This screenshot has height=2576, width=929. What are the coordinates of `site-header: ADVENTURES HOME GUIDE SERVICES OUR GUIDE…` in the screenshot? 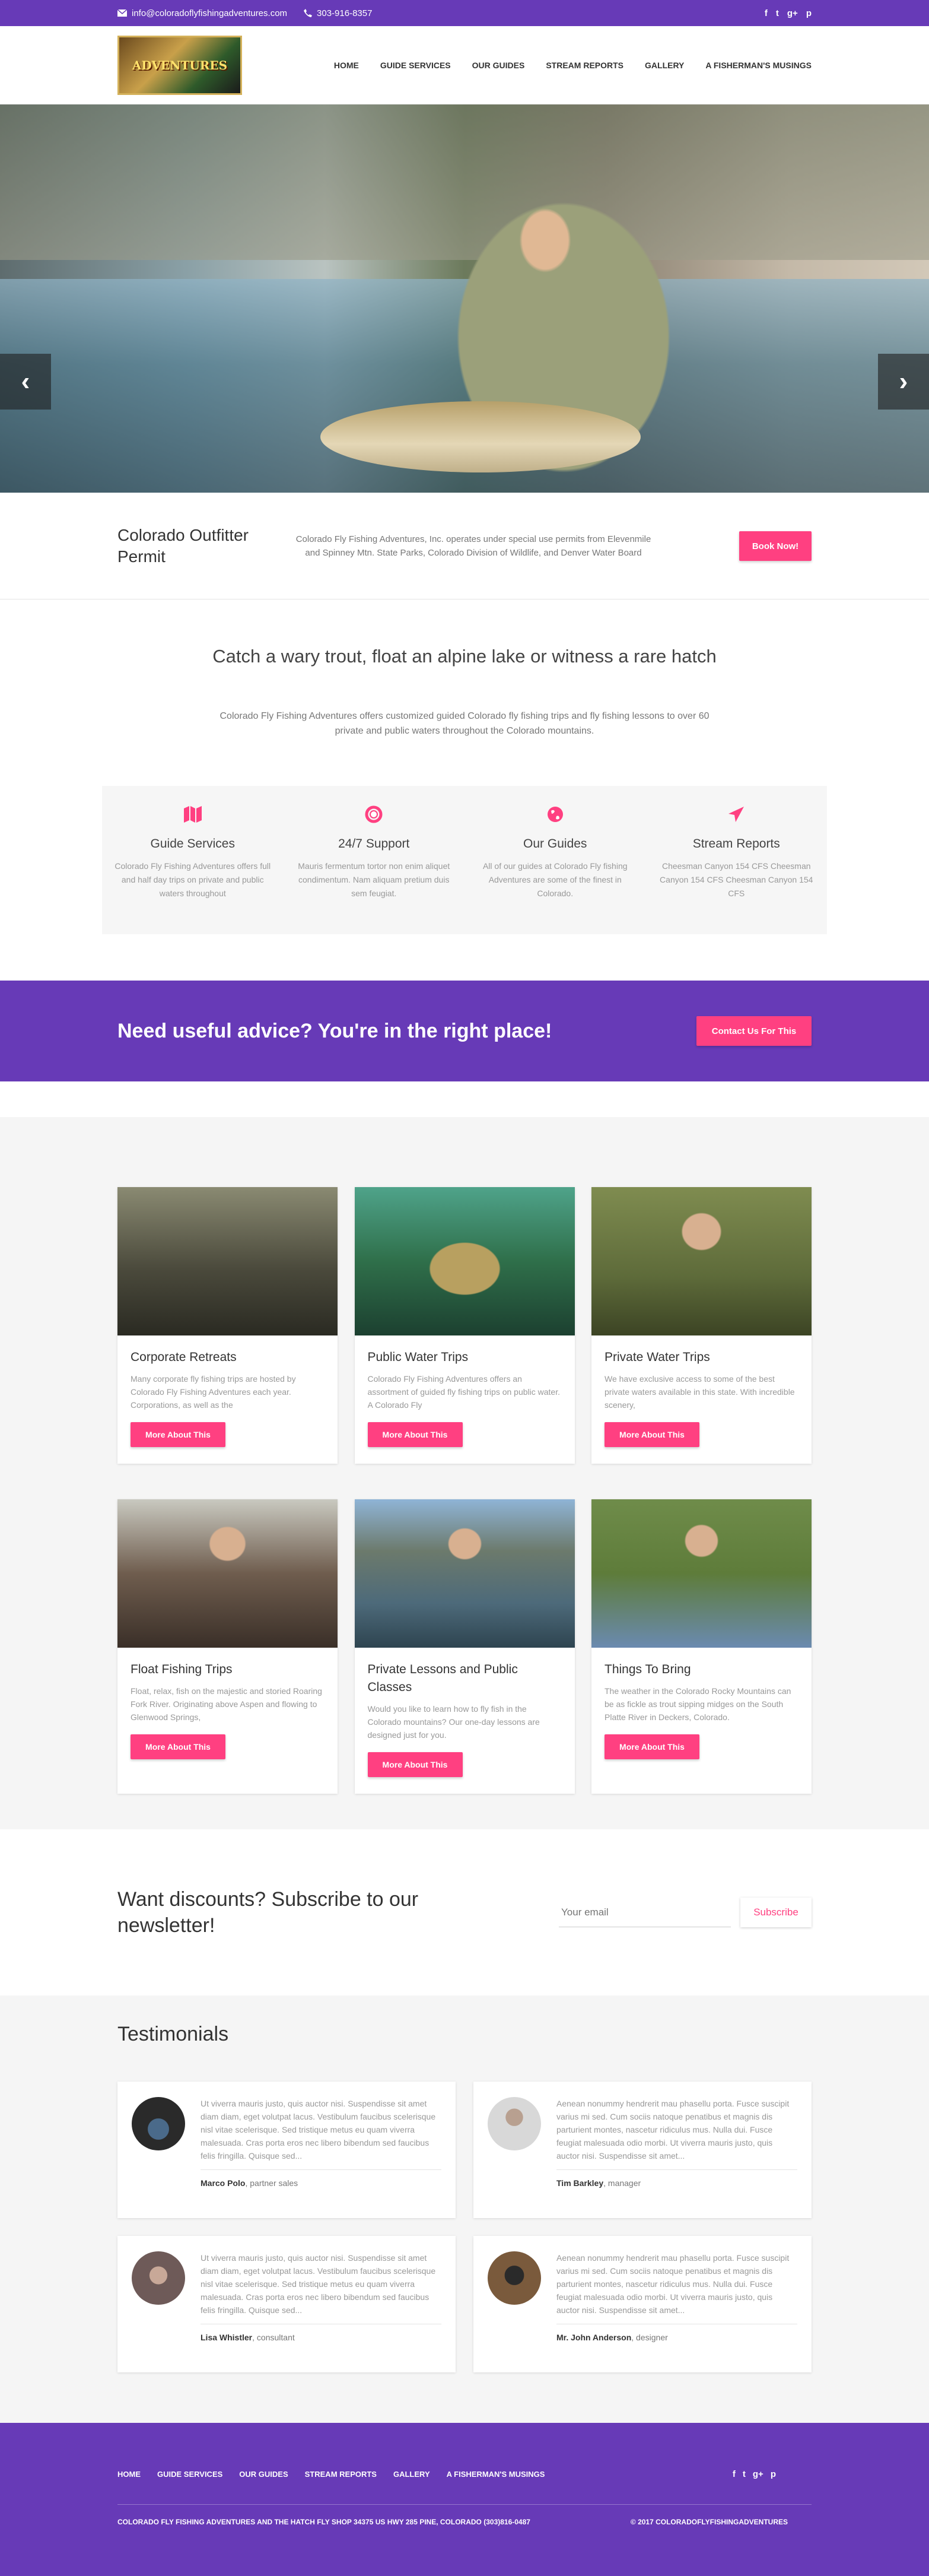 It's located at (465, 65).